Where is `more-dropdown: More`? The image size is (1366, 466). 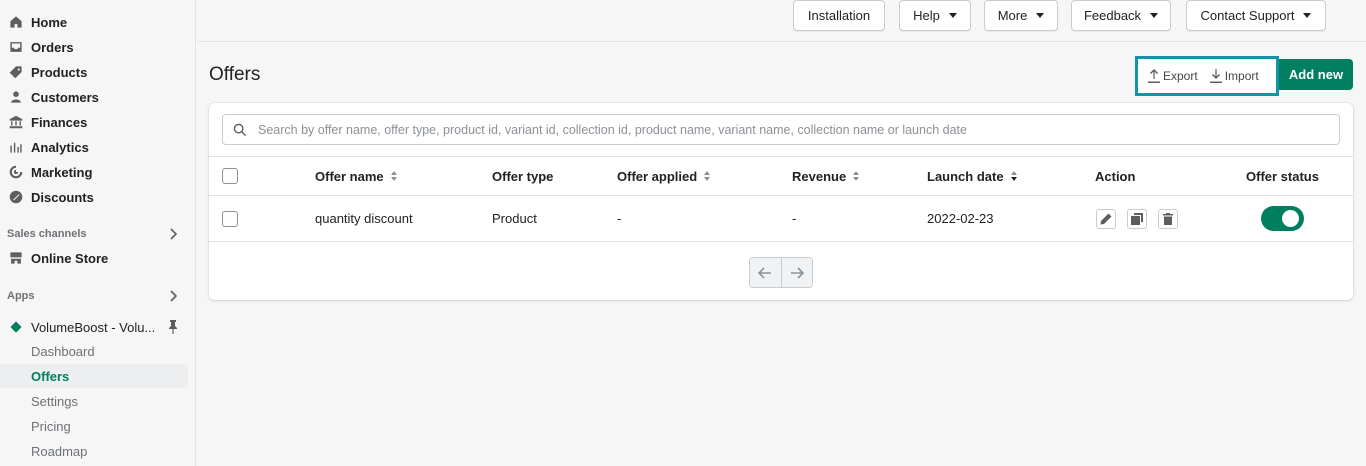 more-dropdown: More is located at coordinates (1021, 15).